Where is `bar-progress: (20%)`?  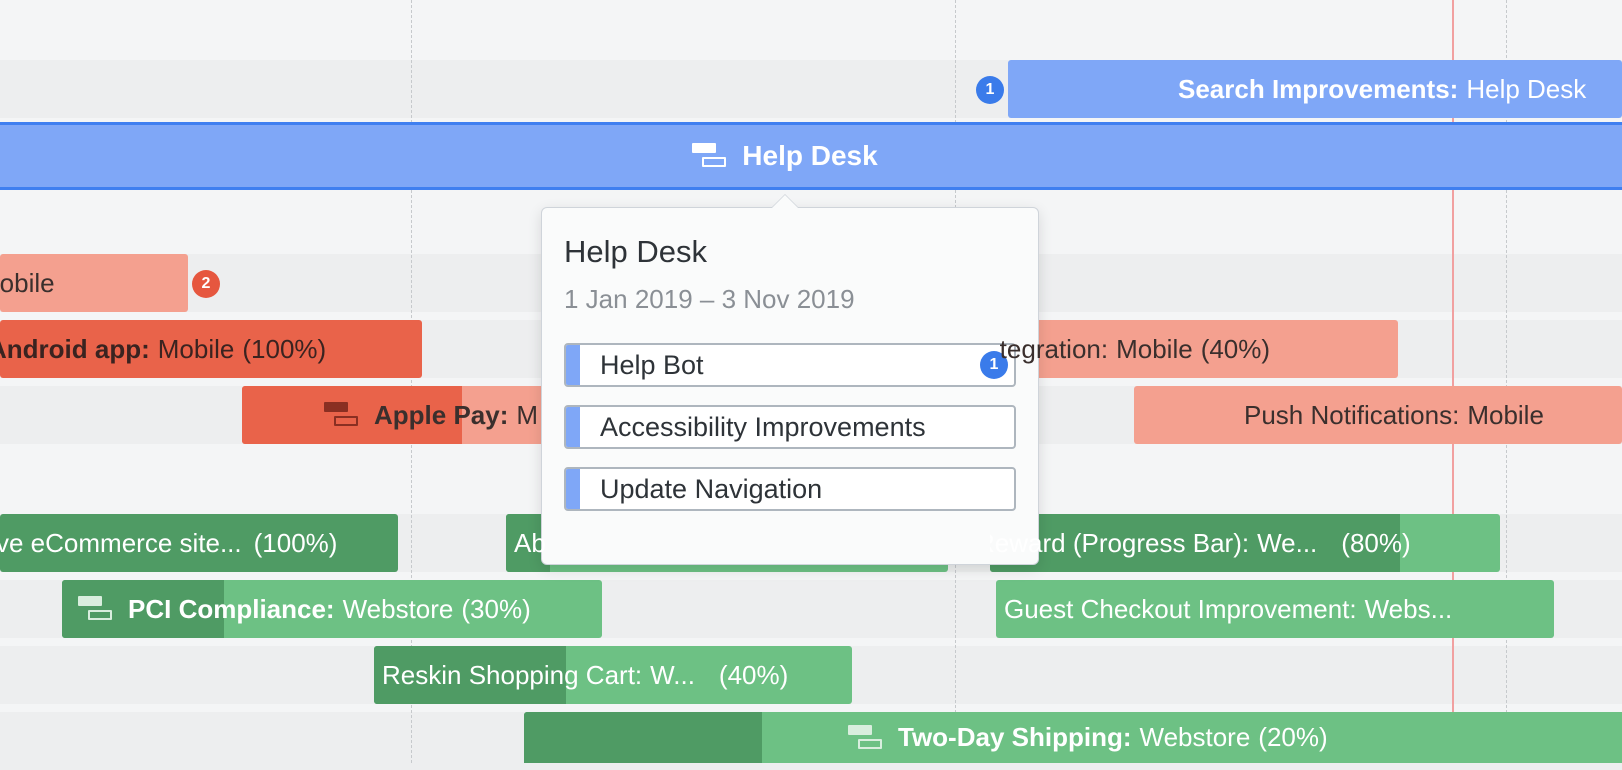
bar-progress: (20%) is located at coordinates (1293, 737).